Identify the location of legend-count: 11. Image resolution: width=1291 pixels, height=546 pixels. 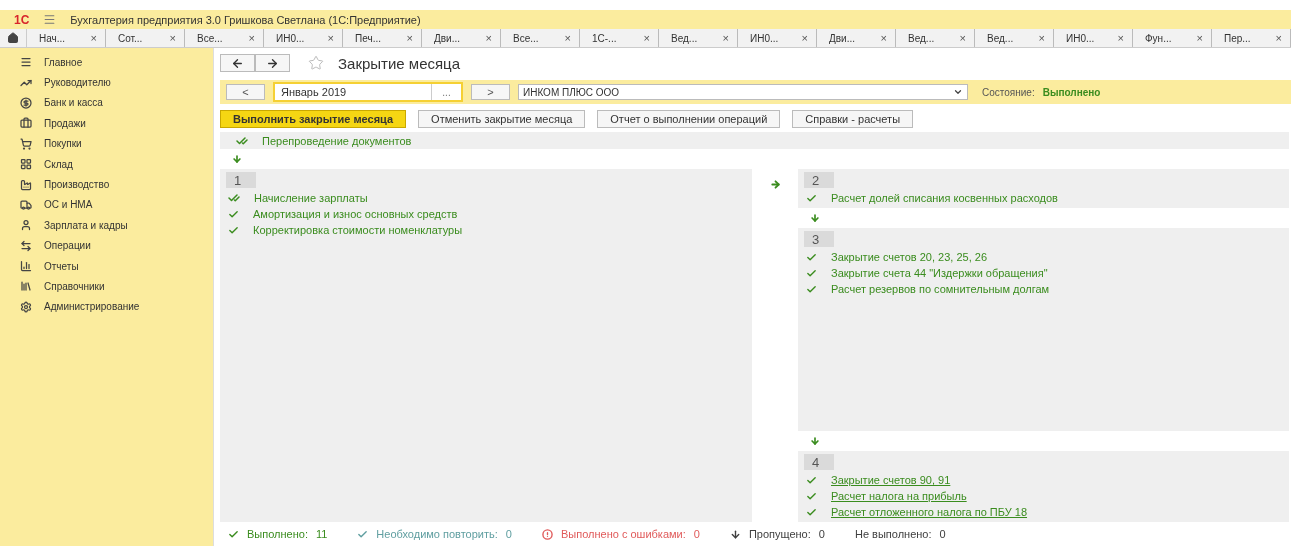
(321, 534).